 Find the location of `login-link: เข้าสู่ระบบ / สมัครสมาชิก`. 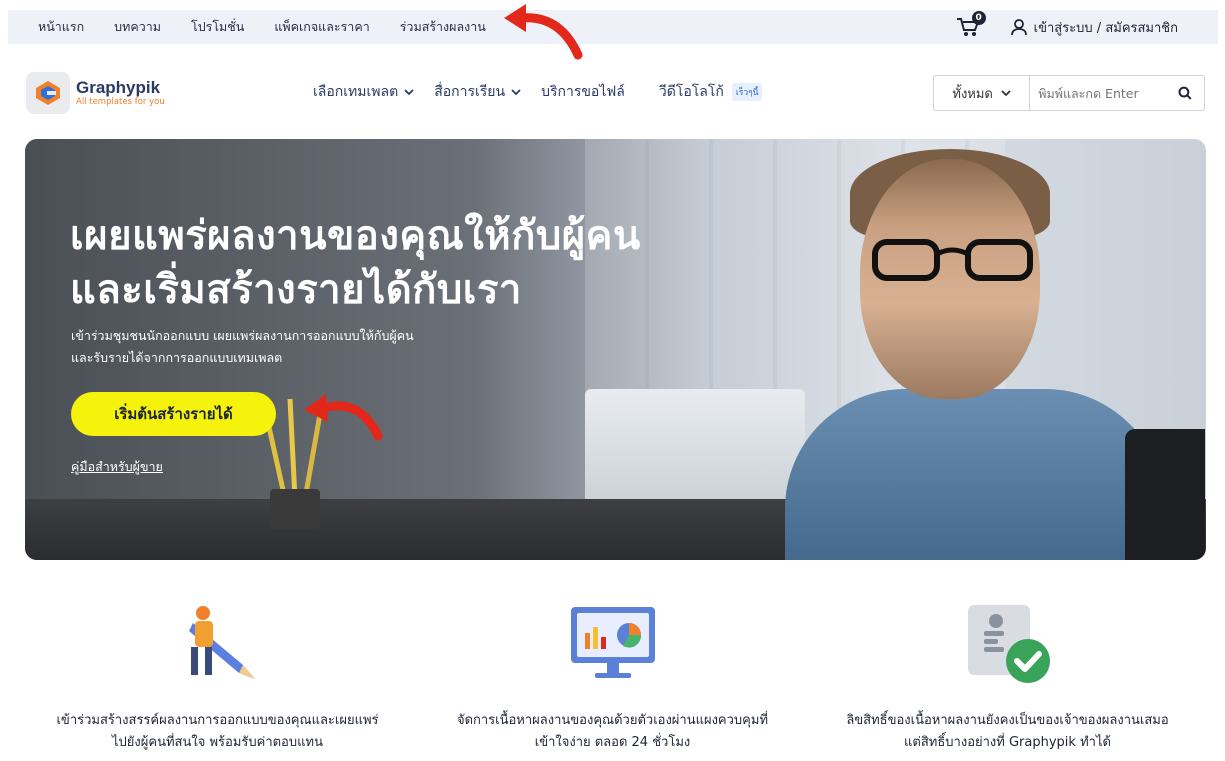

login-link: เข้าสู่ระบบ / สมัครสมาชิก is located at coordinates (1094, 27).